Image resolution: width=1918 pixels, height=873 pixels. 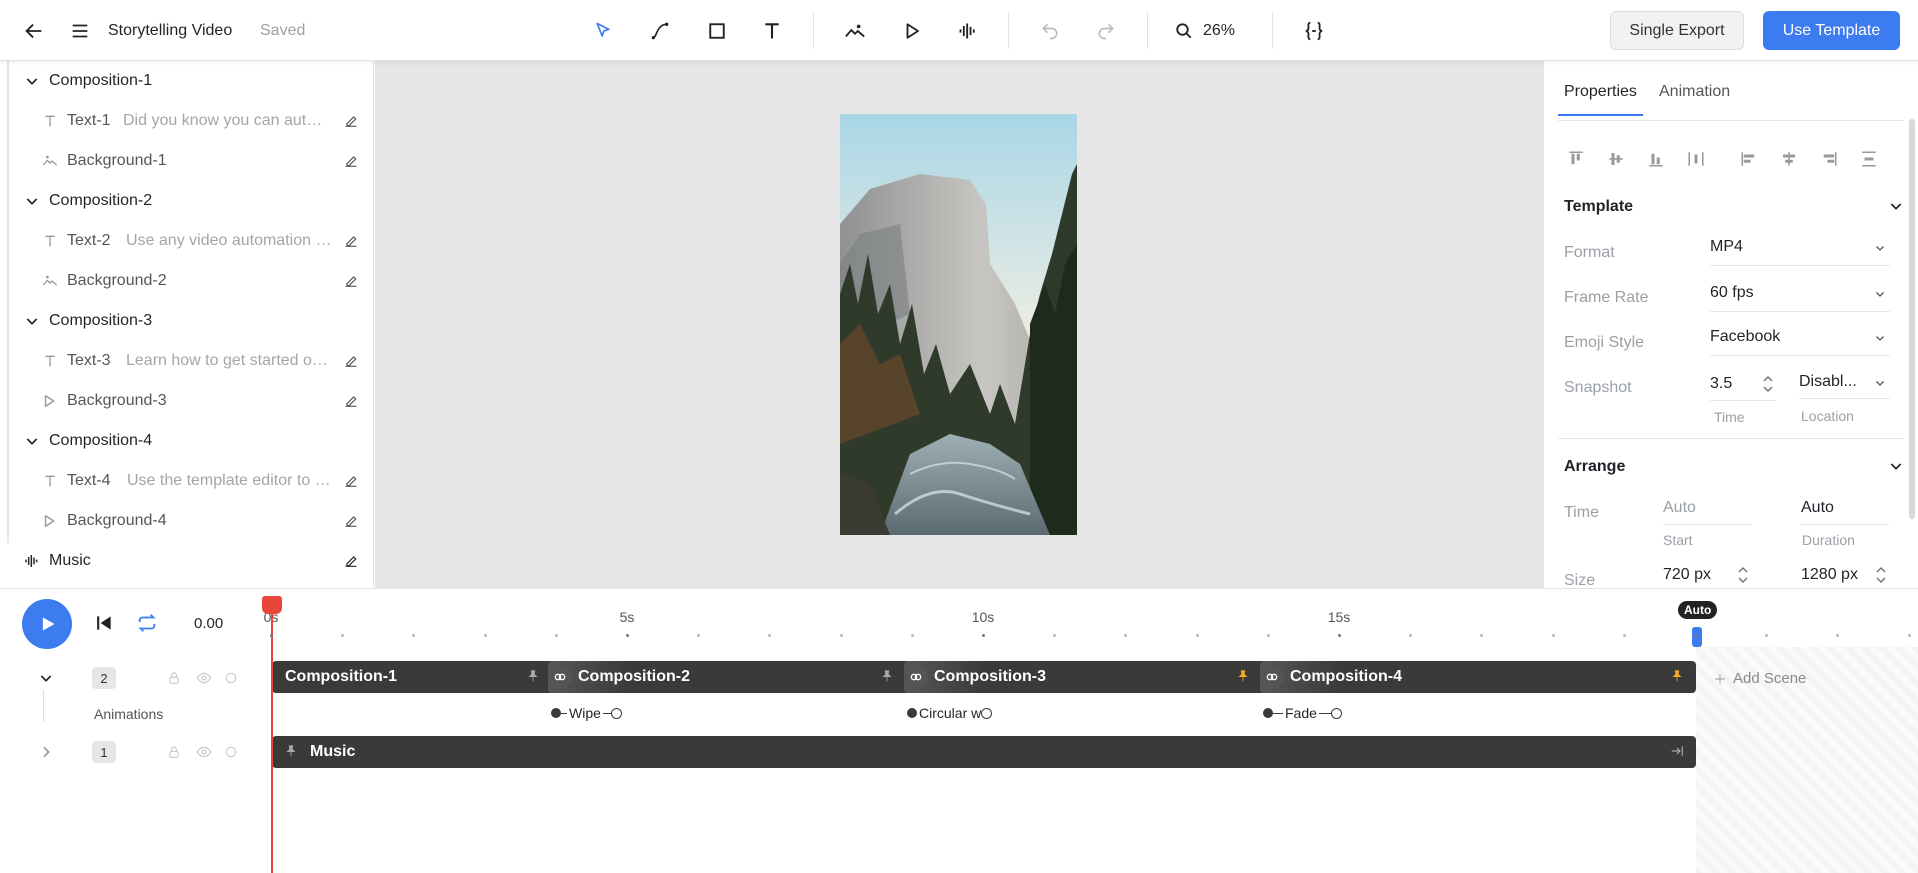 I want to click on back-button, so click(x=34, y=30).